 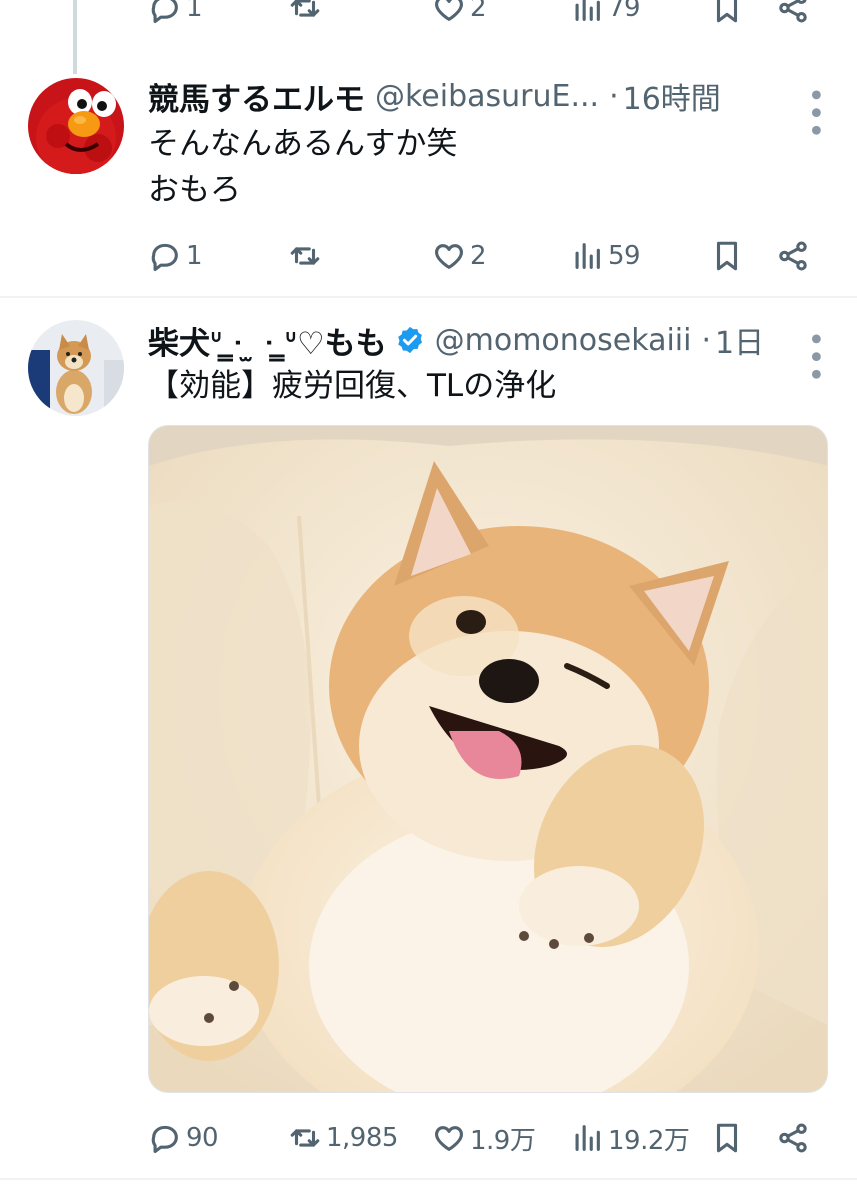 What do you see at coordinates (409, 340) in the screenshot?
I see `verified-badge-icon` at bounding box center [409, 340].